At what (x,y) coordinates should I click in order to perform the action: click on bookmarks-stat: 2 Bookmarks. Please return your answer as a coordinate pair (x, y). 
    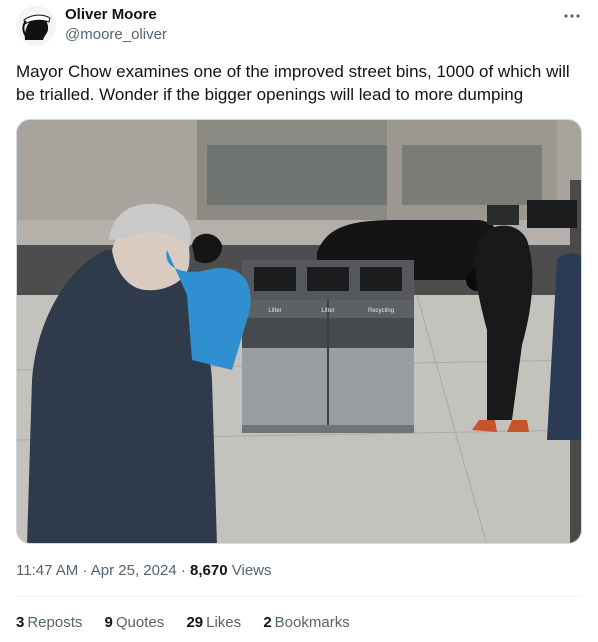
    Looking at the image, I should click on (306, 623).